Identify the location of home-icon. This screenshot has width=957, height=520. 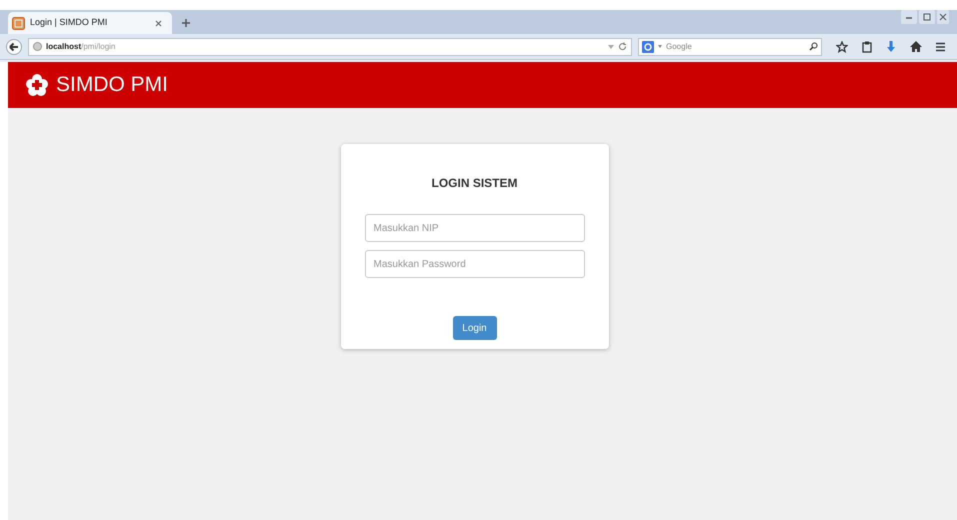
(916, 46).